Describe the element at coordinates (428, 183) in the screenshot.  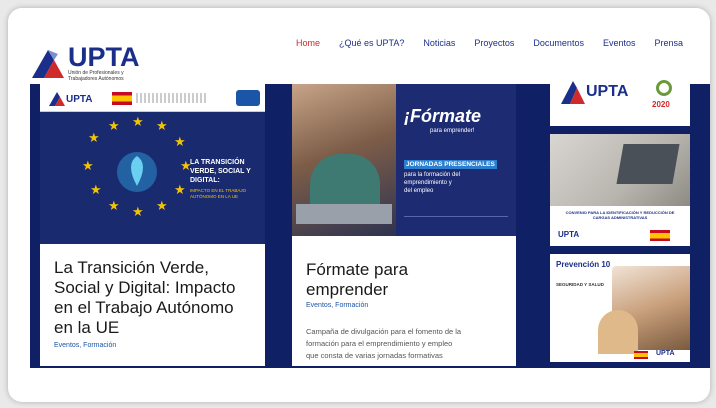
I see `image-block-line: emprendimiento y` at that location.